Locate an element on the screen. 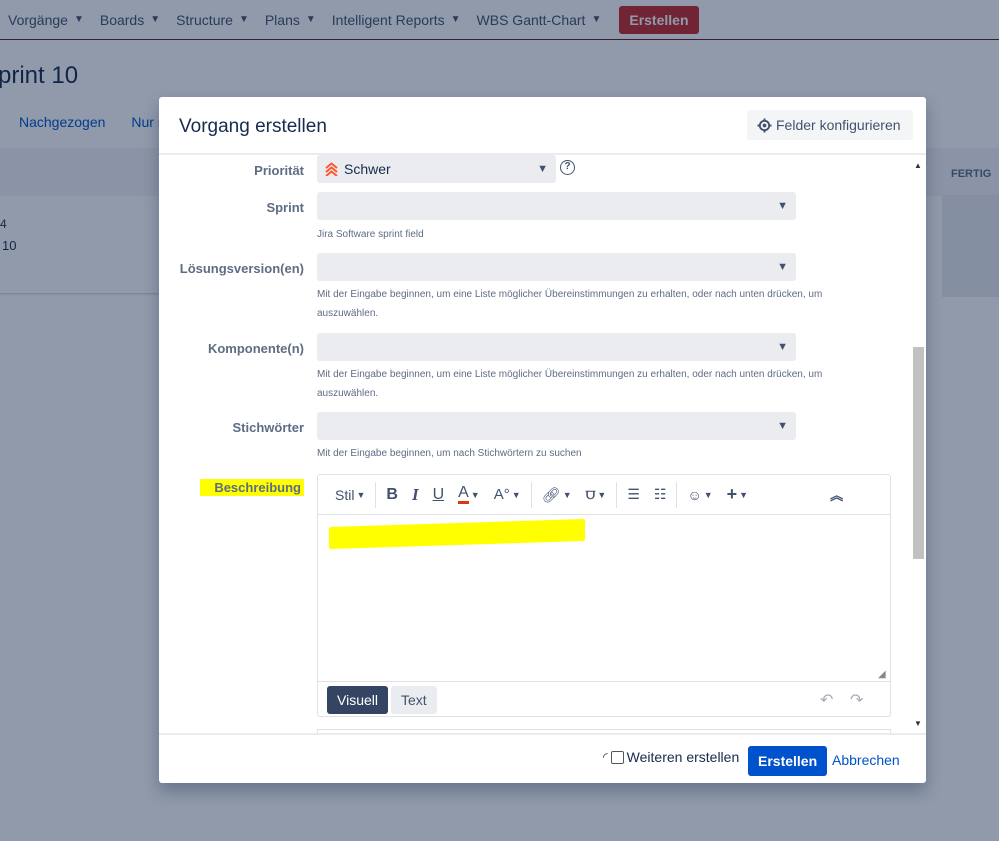 Image resolution: width=999 pixels, height=841 pixels. style-dropdown: Stil ▼ is located at coordinates (350, 495).